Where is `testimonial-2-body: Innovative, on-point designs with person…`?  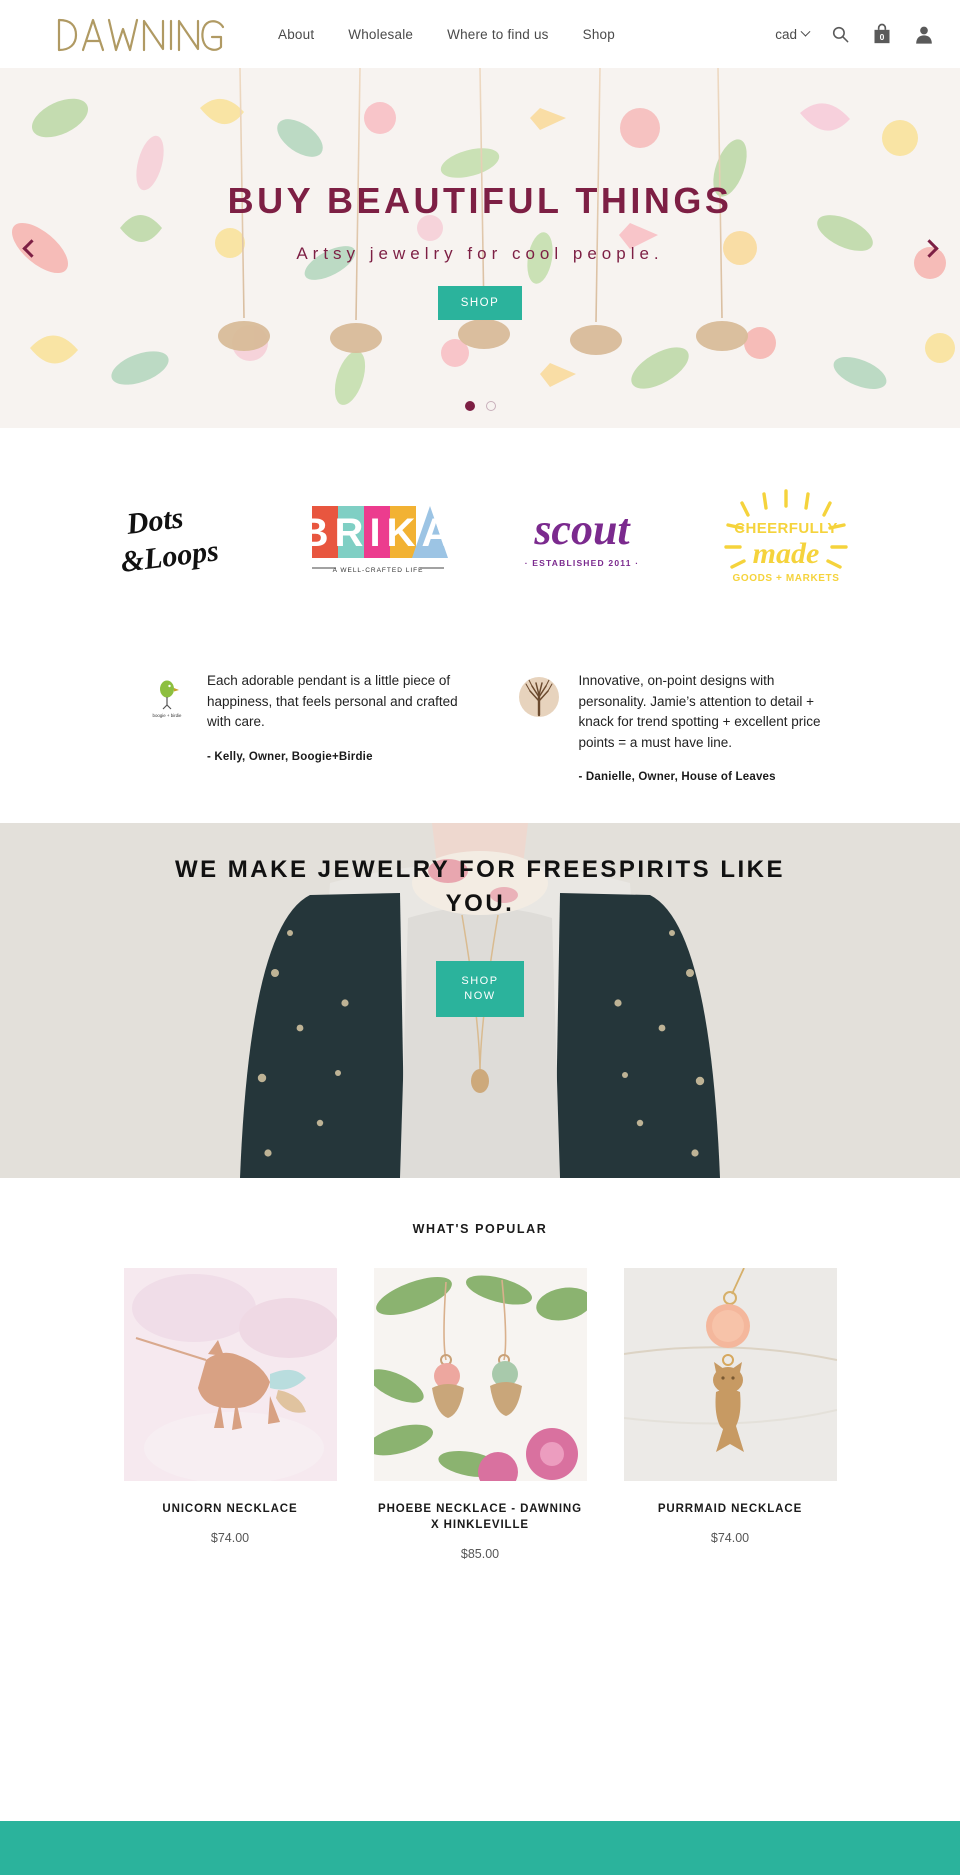 testimonial-2-body: Innovative, on-point designs with person… is located at coordinates (710, 727).